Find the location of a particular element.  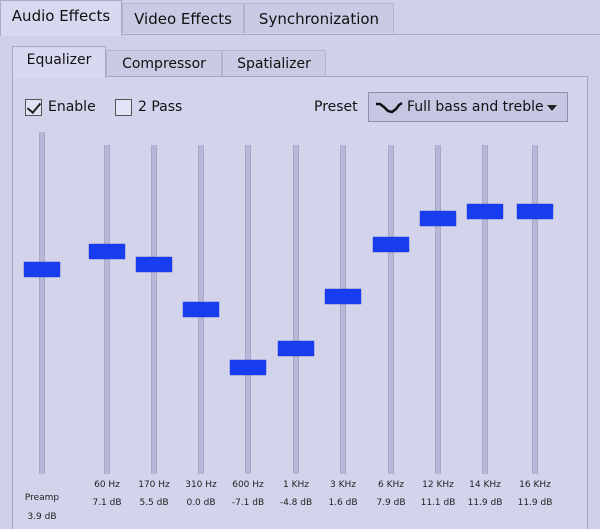

enable-label: Enable is located at coordinates (72, 107).